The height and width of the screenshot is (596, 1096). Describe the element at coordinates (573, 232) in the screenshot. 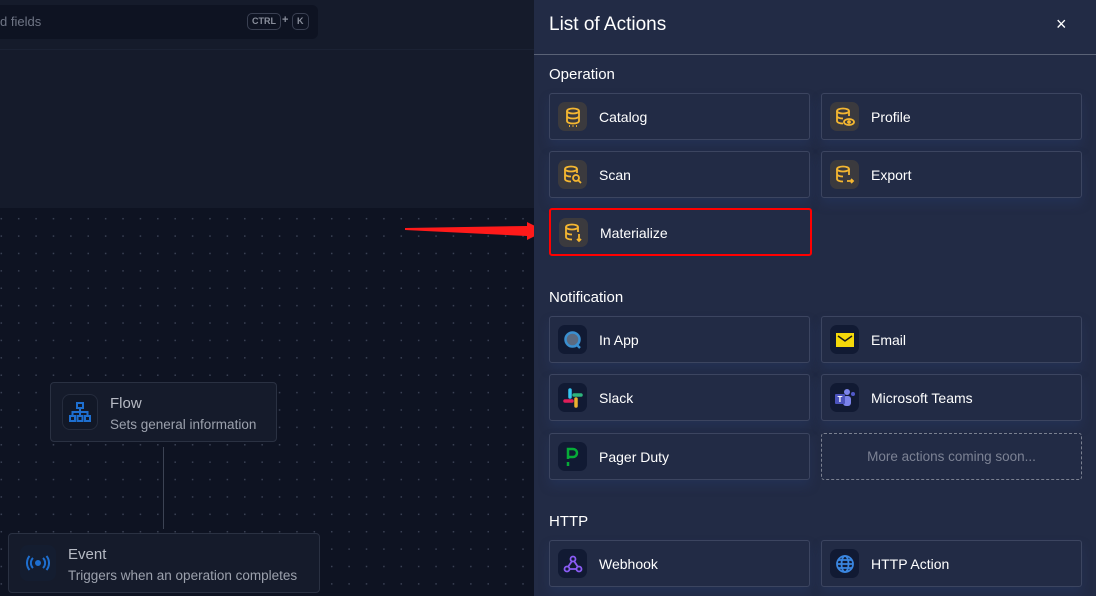

I see `database-download-icon` at that location.